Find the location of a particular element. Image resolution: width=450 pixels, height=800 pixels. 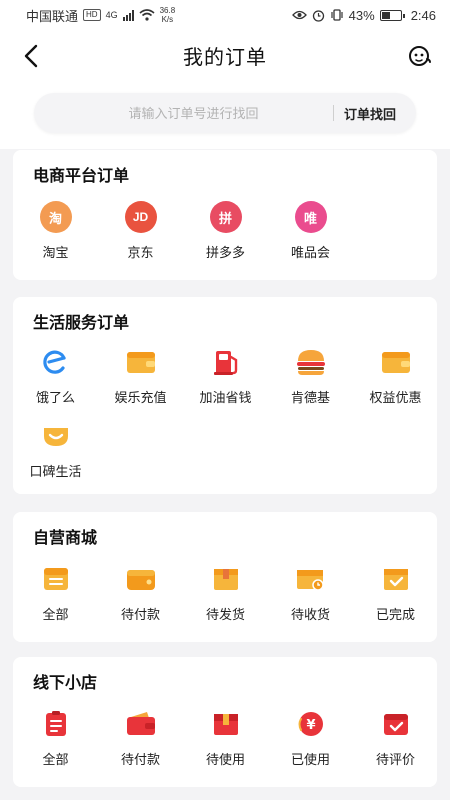

mall-all-orders: 全部 is located at coordinates (55, 592).